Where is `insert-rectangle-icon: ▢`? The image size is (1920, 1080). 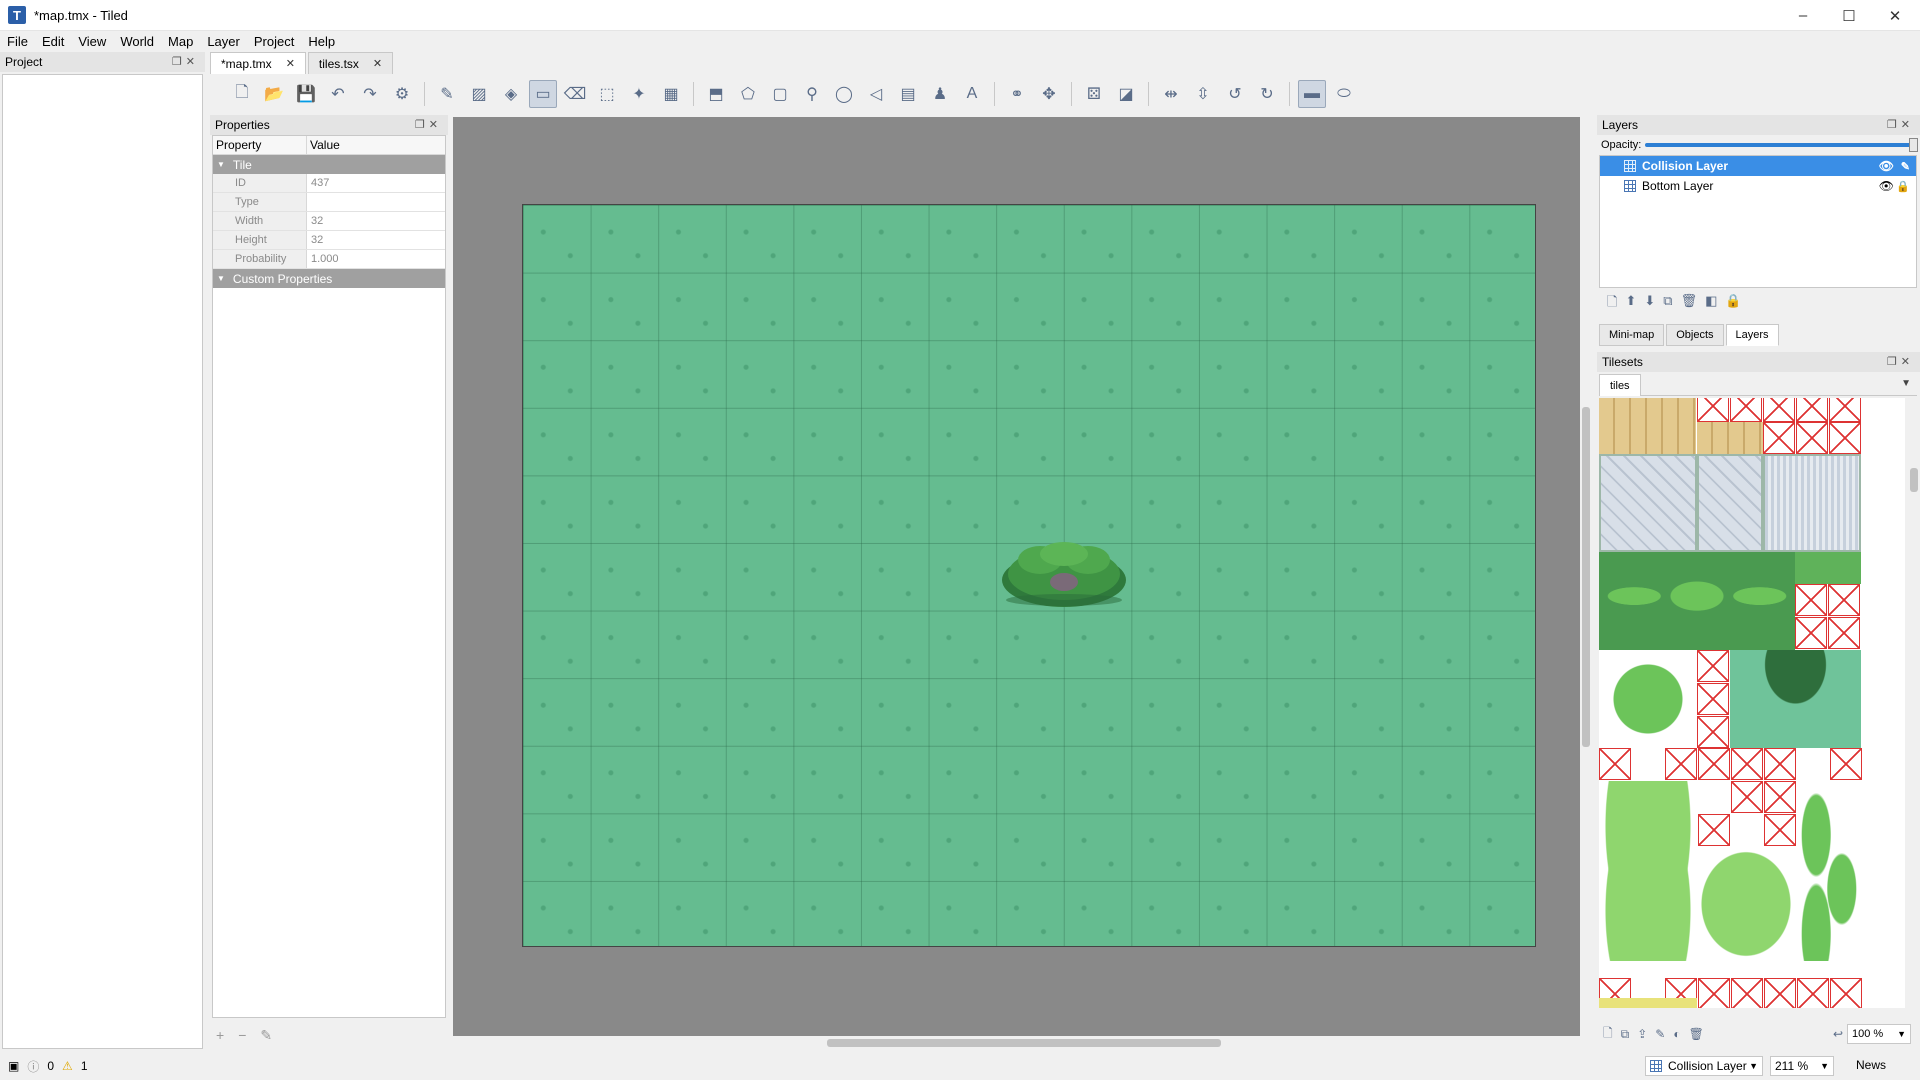 insert-rectangle-icon: ▢ is located at coordinates (780, 94).